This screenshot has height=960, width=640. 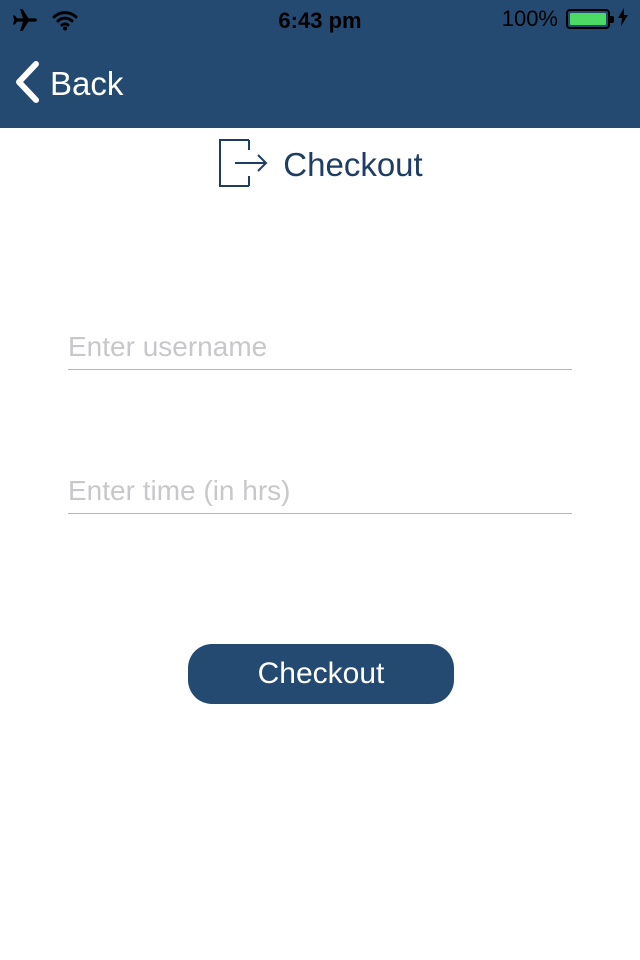 I want to click on battery-fill, so click(x=588, y=19).